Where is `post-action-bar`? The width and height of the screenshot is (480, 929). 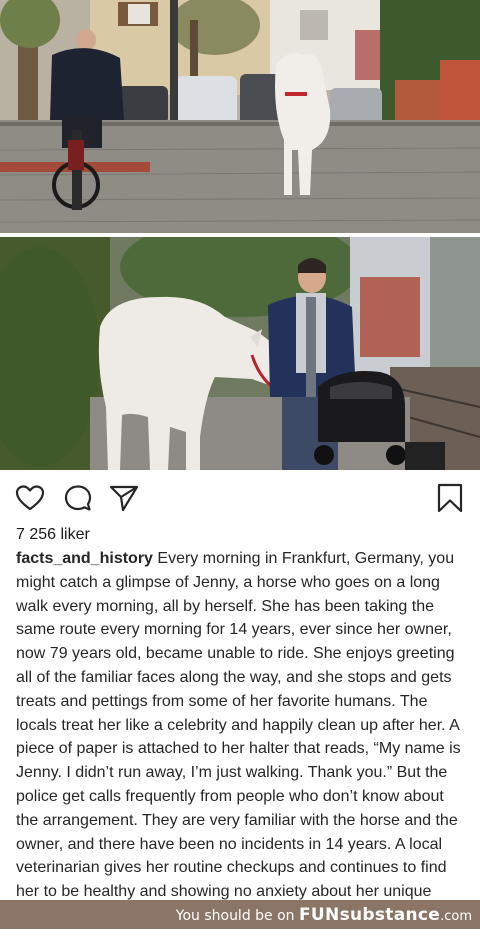
post-action-bar is located at coordinates (240, 498).